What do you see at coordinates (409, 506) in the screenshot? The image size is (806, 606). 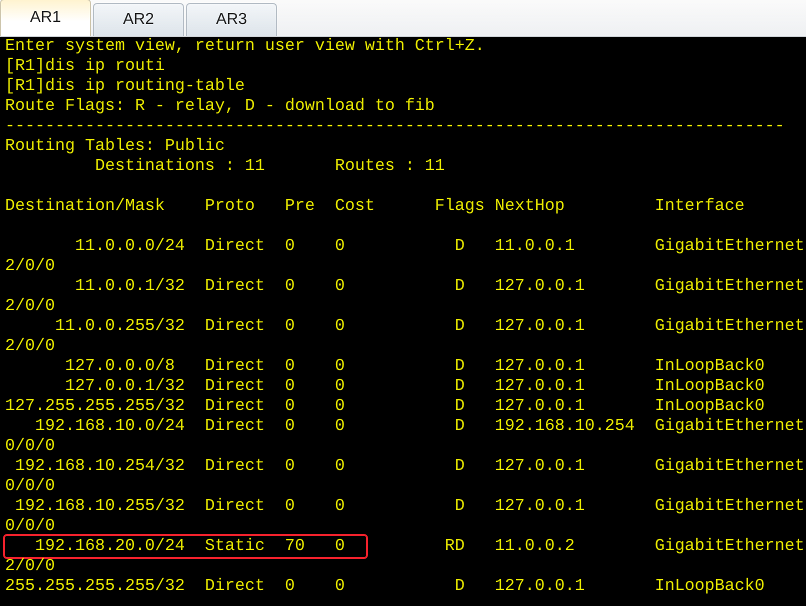 I see `terminal-line: 192.168.10.255/32 Direct 0 0 D 127.0.0.1 GigabitEthernet` at bounding box center [409, 506].